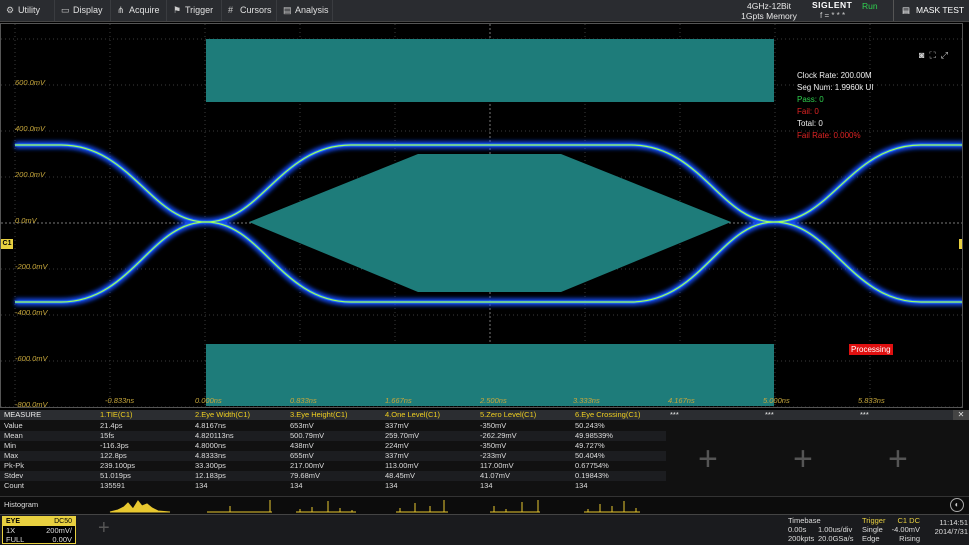 The width and height of the screenshot is (969, 545). I want to click on measure-value: 41.07mV, so click(495, 475).